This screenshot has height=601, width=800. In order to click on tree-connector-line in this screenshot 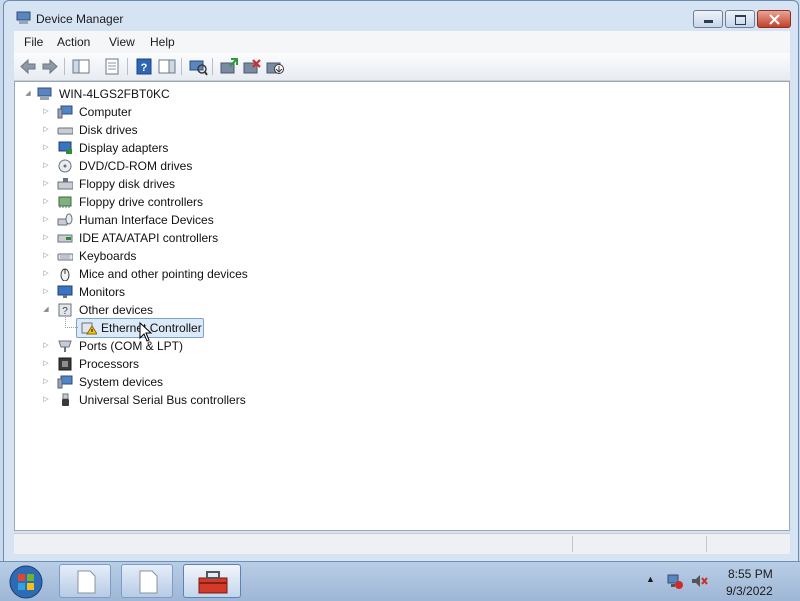, I will do `click(71, 319)`.